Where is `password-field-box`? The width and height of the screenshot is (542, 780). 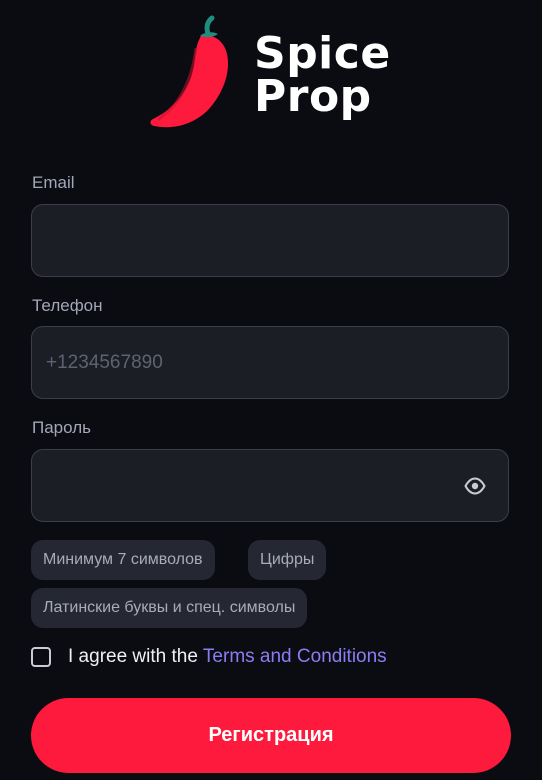 password-field-box is located at coordinates (270, 485).